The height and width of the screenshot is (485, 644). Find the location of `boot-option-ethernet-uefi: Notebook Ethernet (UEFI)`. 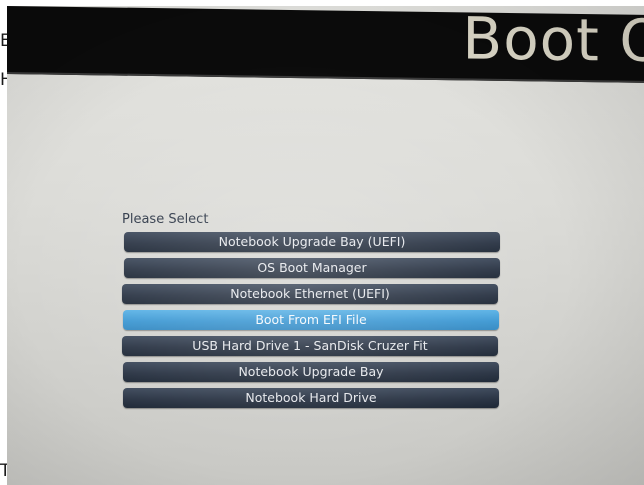

boot-option-ethernet-uefi: Notebook Ethernet (UEFI) is located at coordinates (310, 294).